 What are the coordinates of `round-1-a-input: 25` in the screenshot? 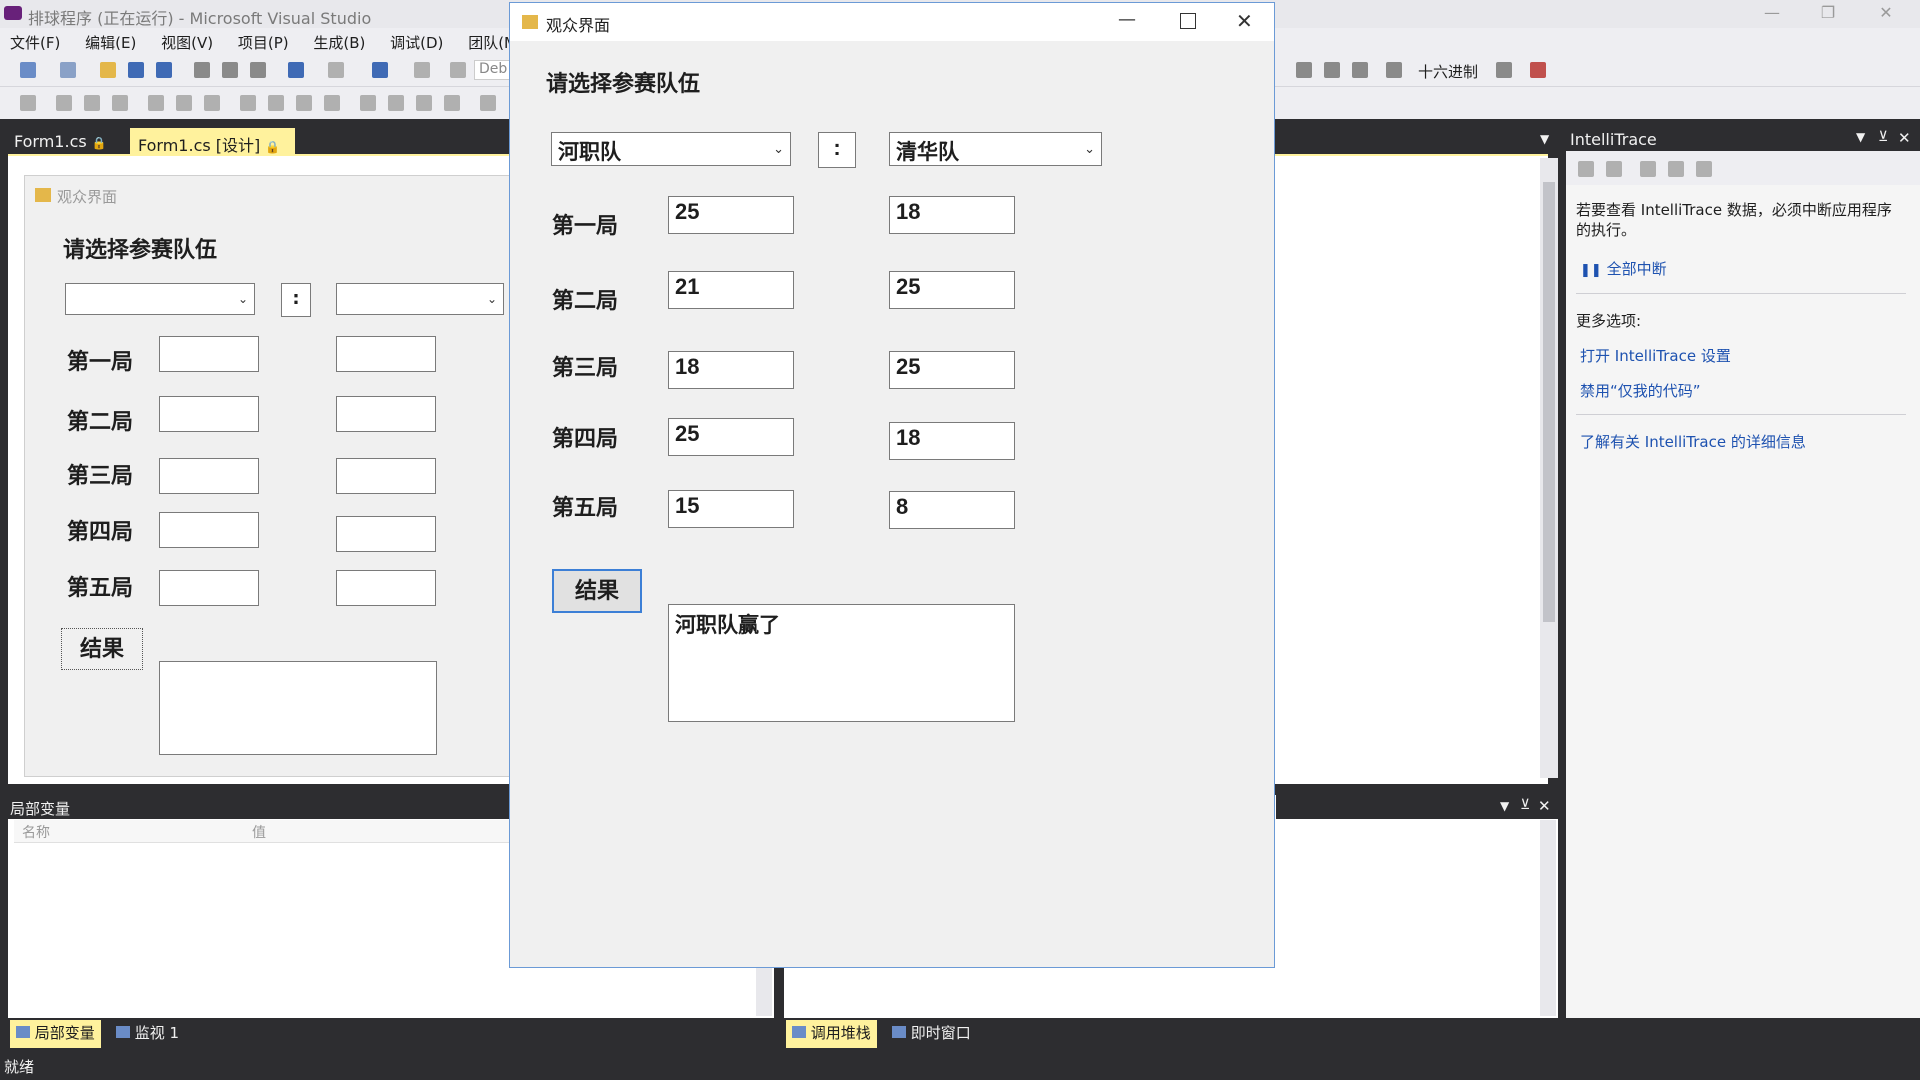 It's located at (731, 215).